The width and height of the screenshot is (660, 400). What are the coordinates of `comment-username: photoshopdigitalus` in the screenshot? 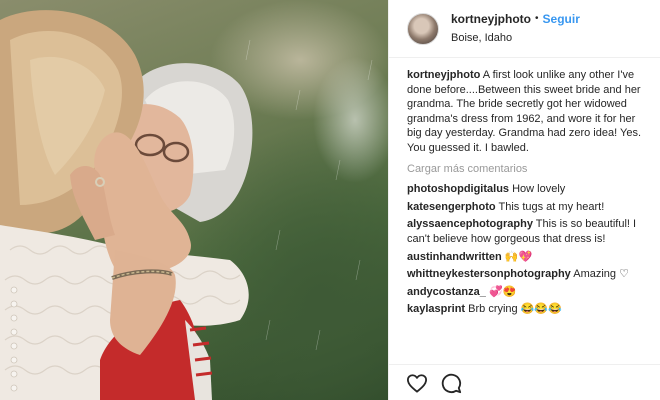 It's located at (458, 189).